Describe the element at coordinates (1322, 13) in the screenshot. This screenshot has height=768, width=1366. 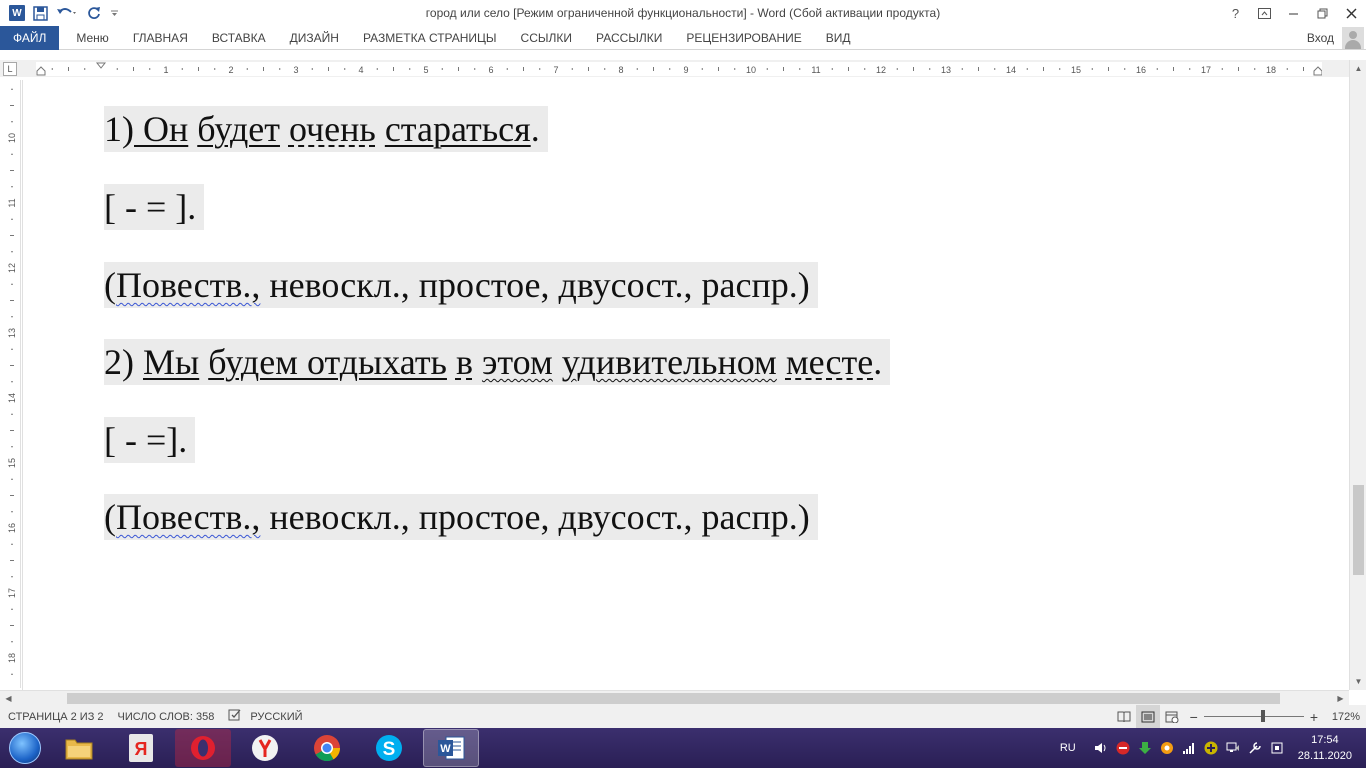
I see `restore-icon` at that location.